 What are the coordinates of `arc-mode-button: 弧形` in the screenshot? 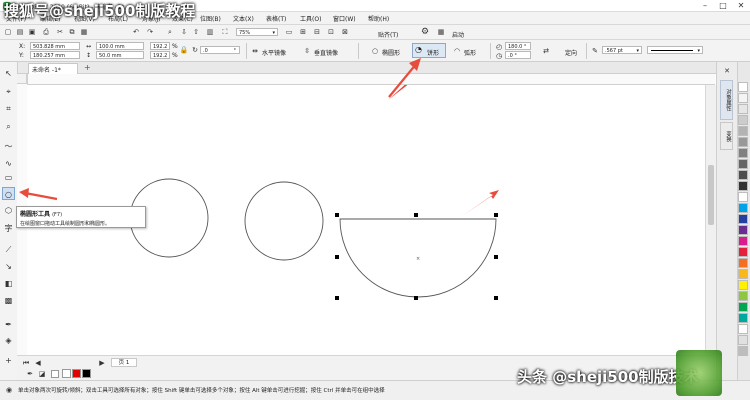 It's located at (470, 52).